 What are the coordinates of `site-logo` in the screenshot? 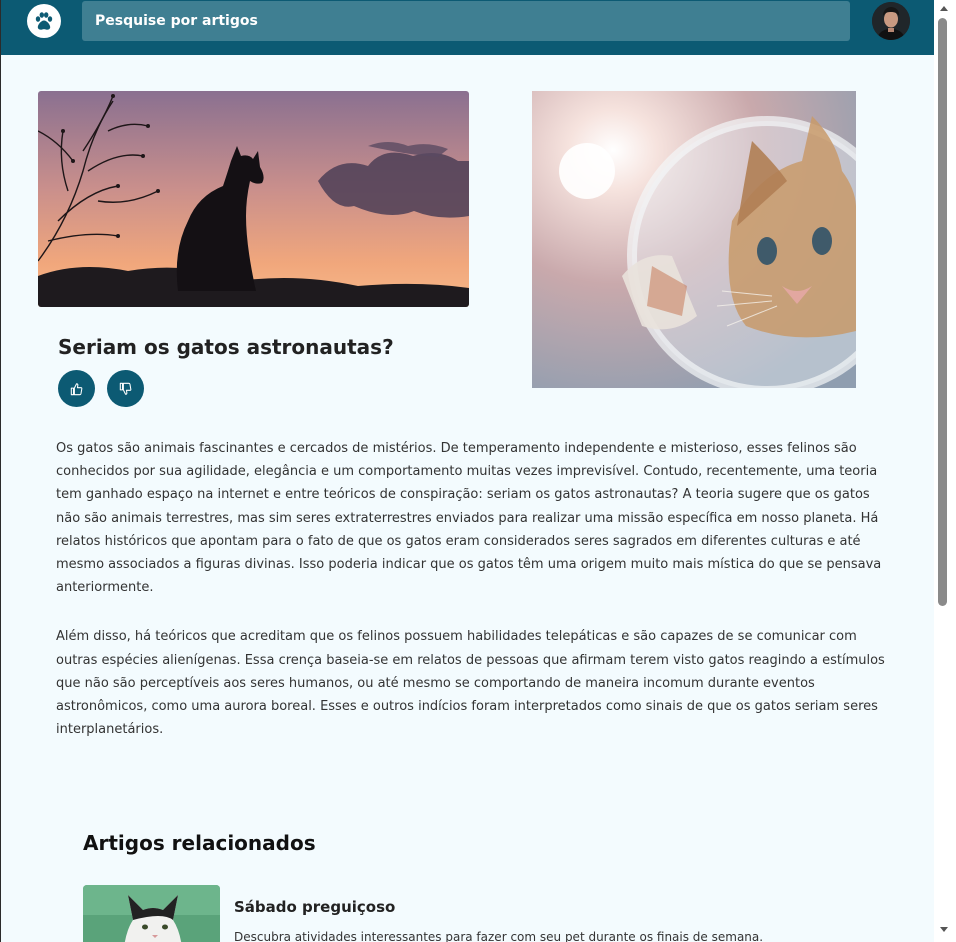 It's located at (44, 21).